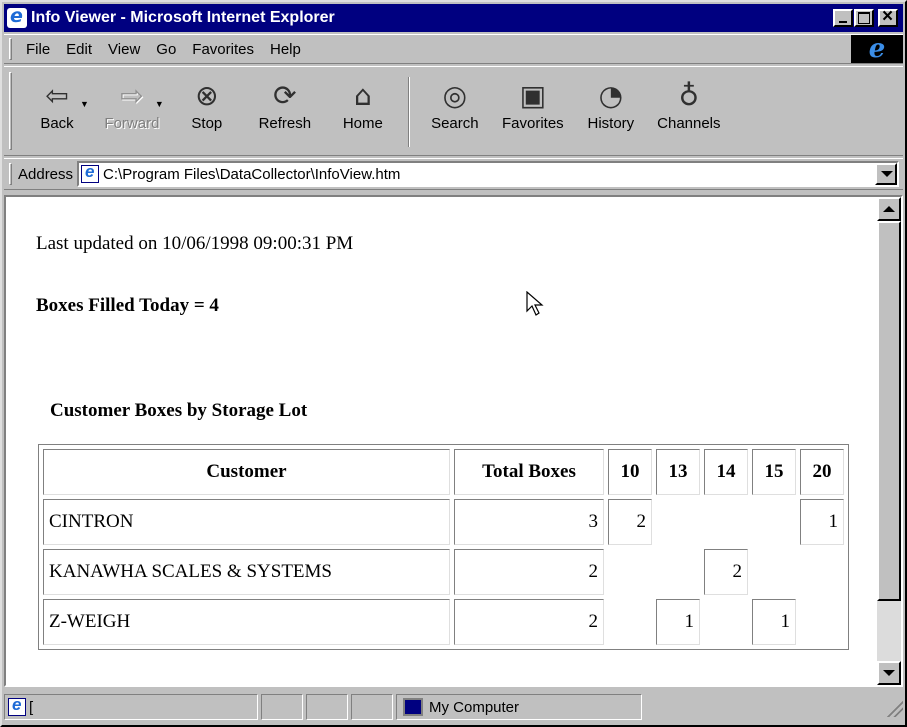 The image size is (907, 727). Describe the element at coordinates (46, 174) in the screenshot. I see `address-label: Address` at that location.